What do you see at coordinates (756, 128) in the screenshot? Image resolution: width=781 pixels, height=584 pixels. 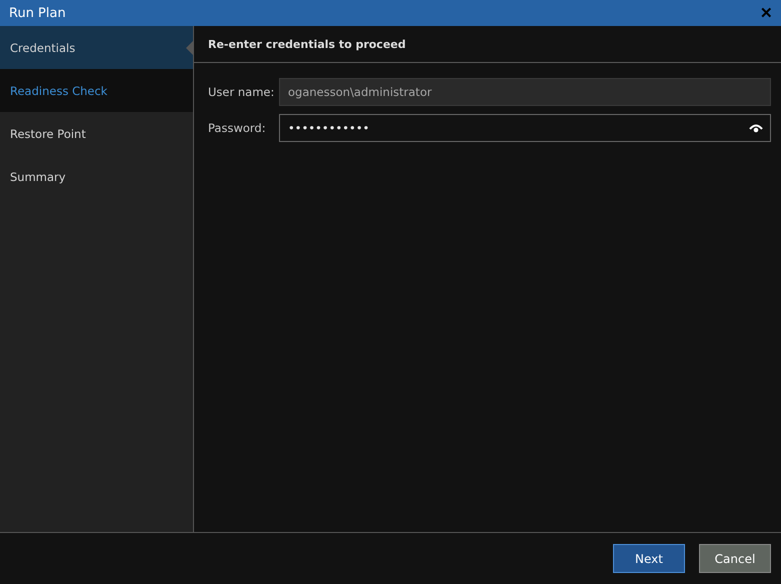 I see `eye-icon` at bounding box center [756, 128].